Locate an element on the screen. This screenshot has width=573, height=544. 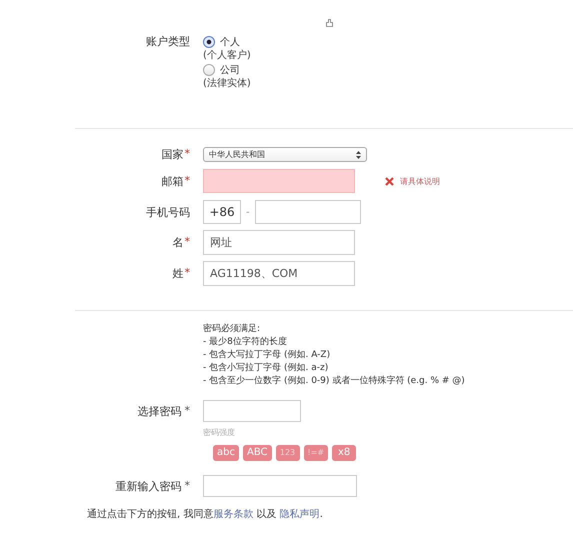
rules-title: 密码必须满足: is located at coordinates (232, 329).